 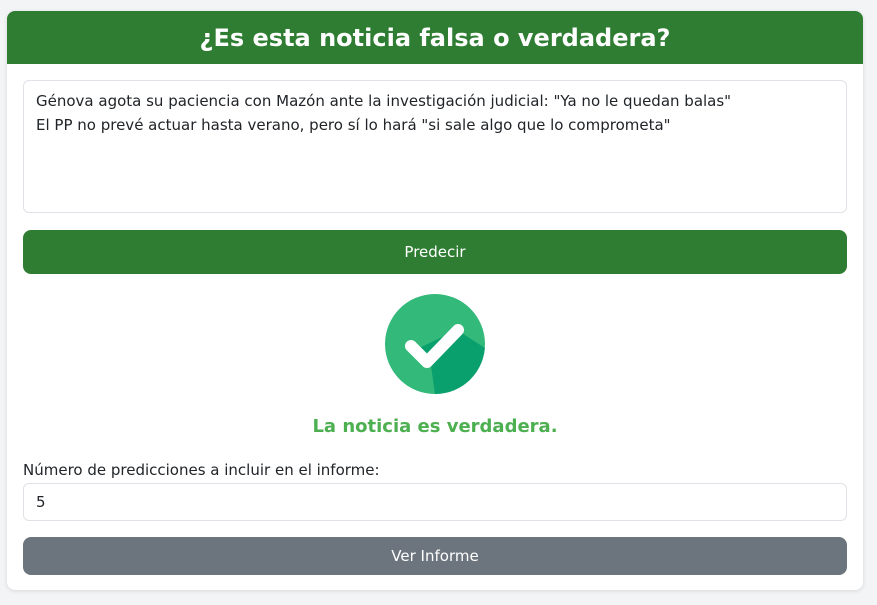 What do you see at coordinates (435, 252) in the screenshot?
I see `predict-button: Predecir` at bounding box center [435, 252].